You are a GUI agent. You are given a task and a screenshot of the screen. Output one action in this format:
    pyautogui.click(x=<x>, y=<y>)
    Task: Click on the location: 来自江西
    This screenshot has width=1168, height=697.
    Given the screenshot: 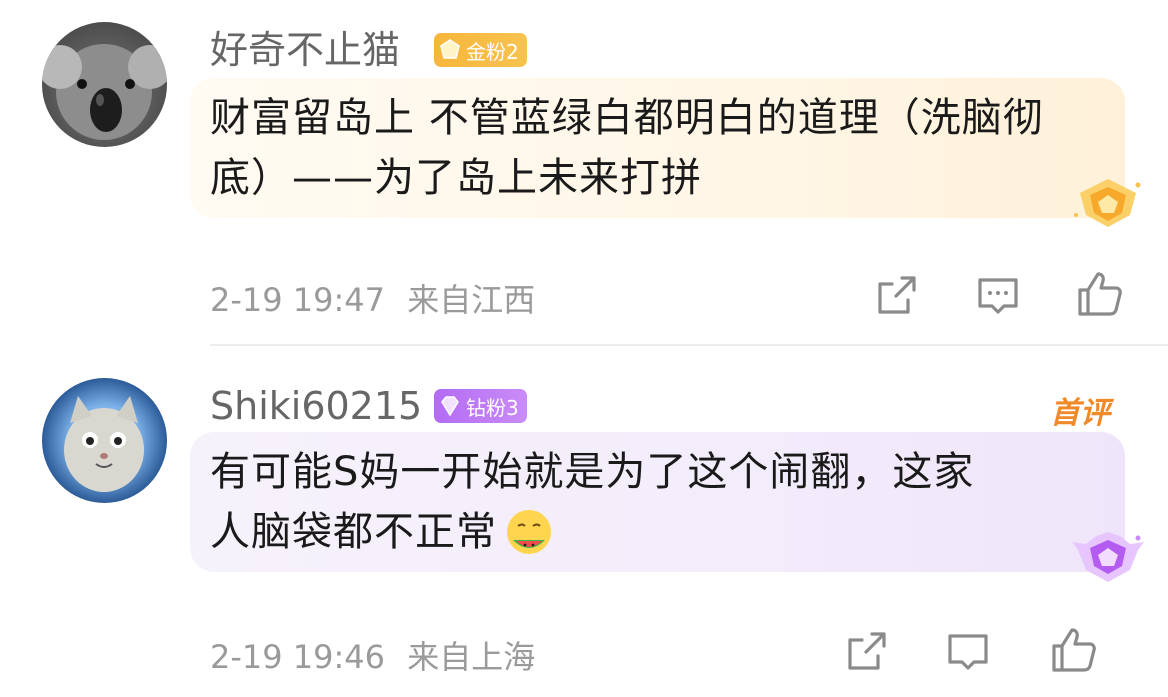 What is the action you would take?
    pyautogui.click(x=471, y=300)
    